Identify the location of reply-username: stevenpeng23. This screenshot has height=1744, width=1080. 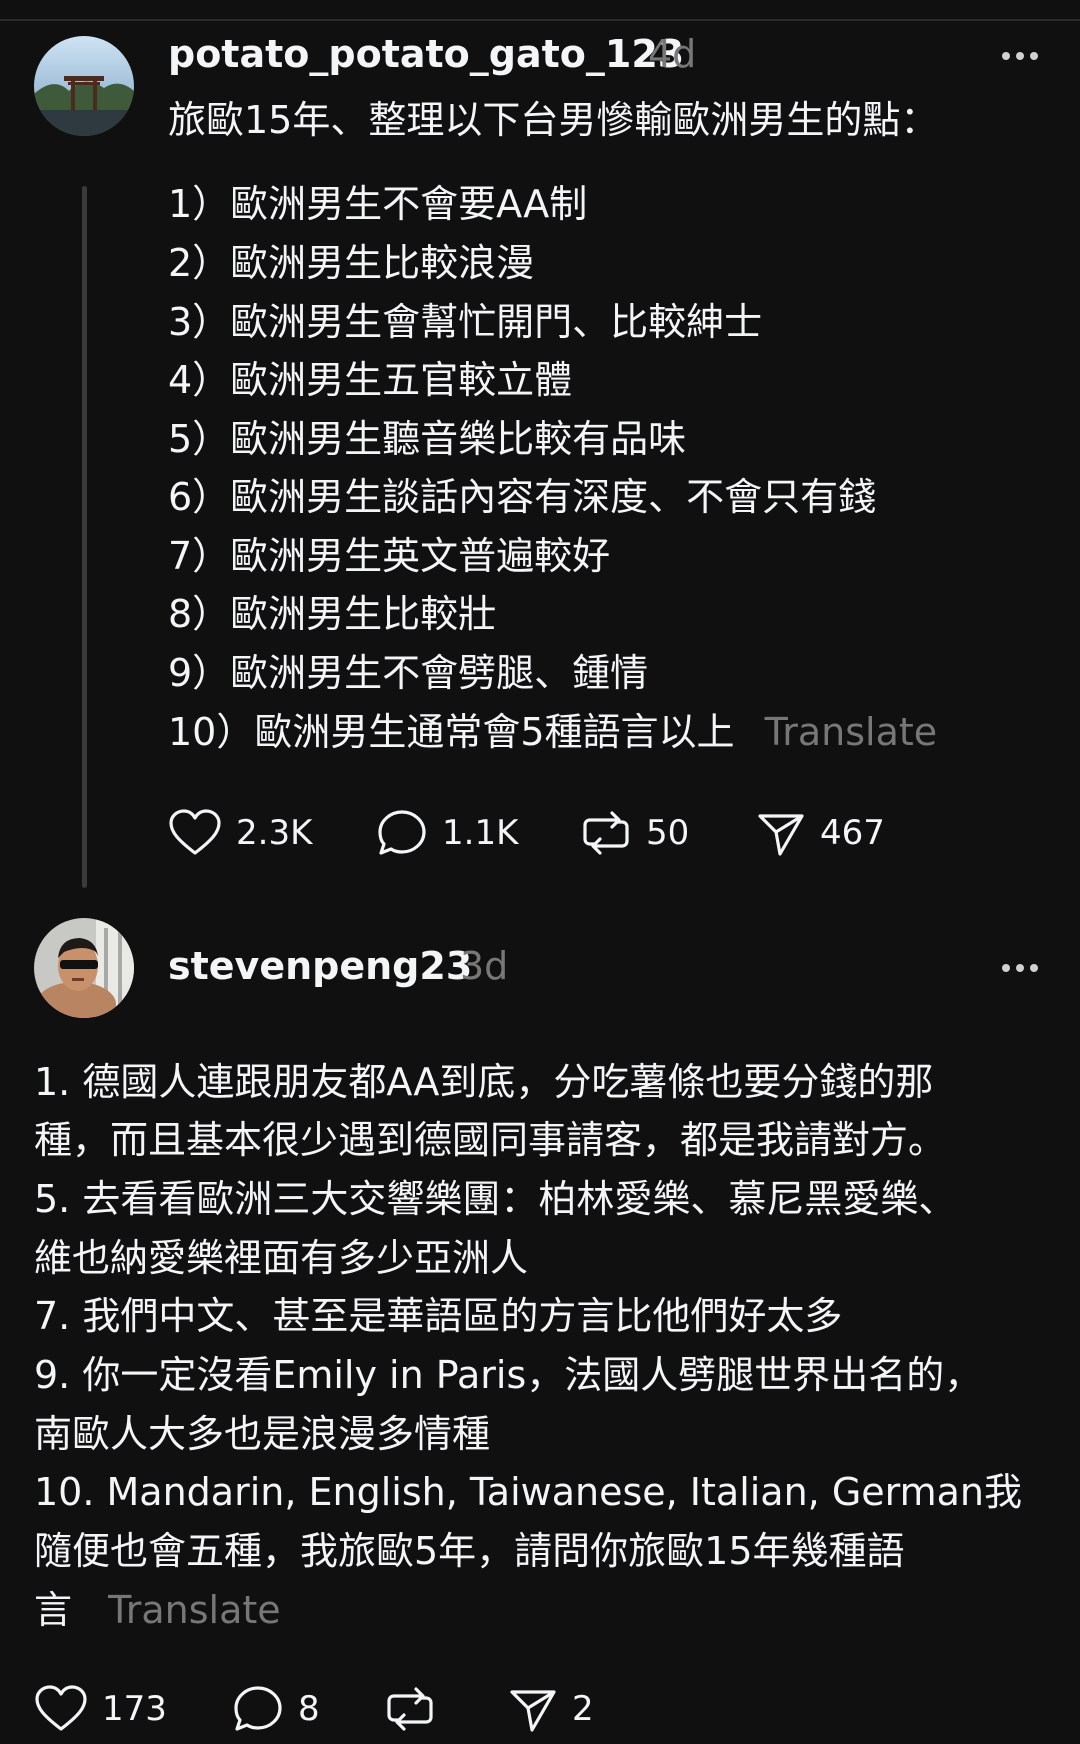
(320, 966).